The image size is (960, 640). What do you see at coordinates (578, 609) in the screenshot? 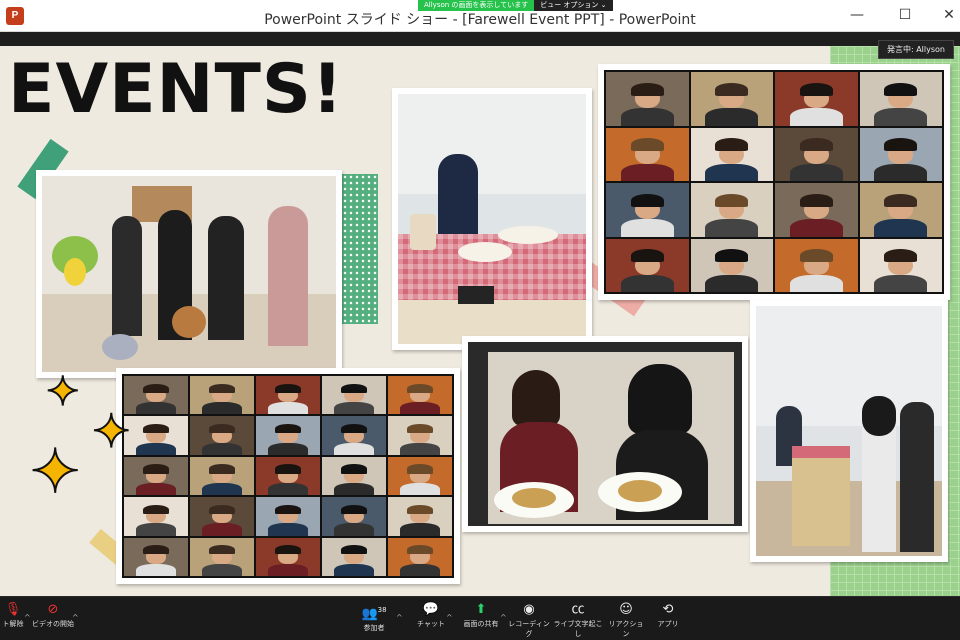
I see `cc-icon: ㏄` at bounding box center [578, 609].